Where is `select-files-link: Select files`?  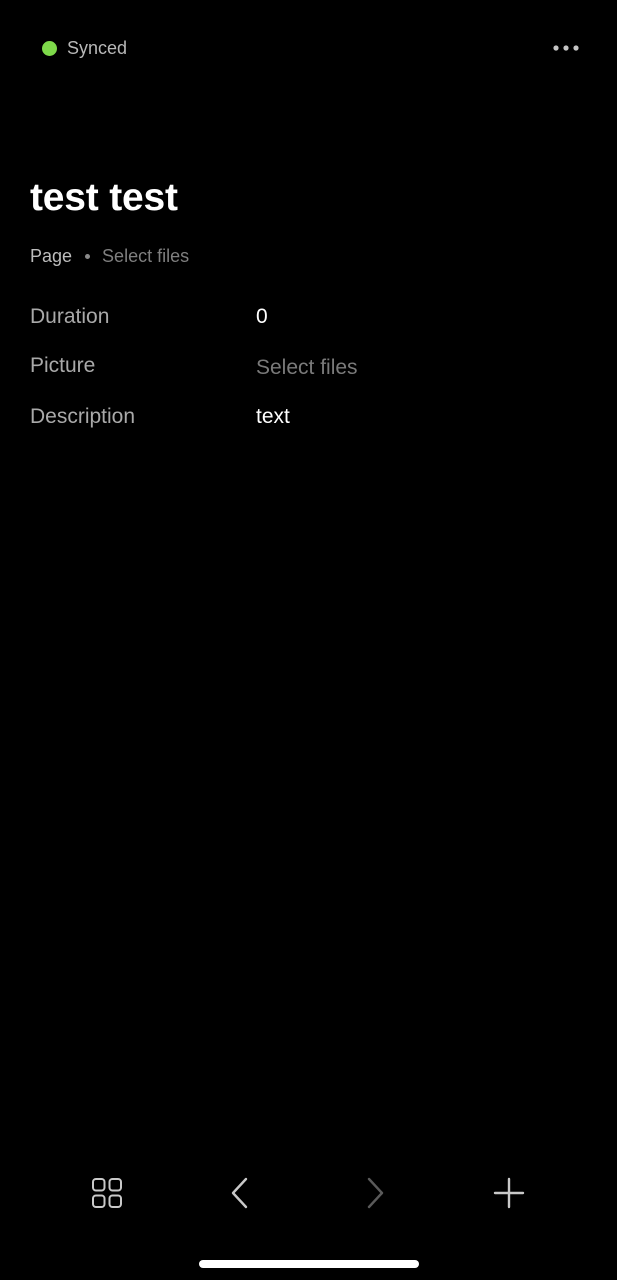 select-files-link: Select files is located at coordinates (145, 256).